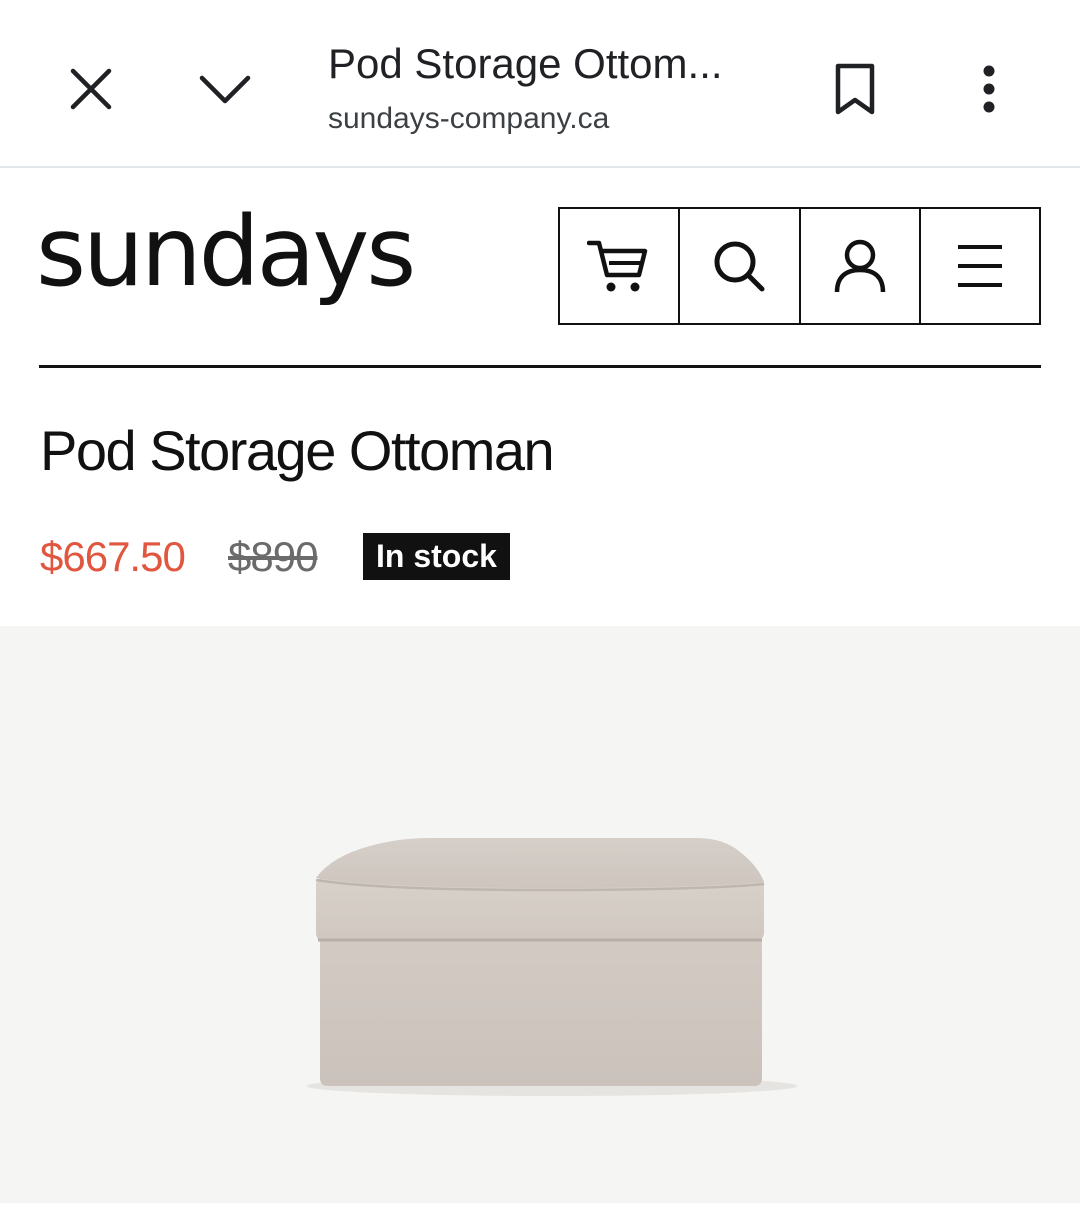  I want to click on browser-toolbar: Pod Storage Ottom... sundays-company.ca, so click(540, 84).